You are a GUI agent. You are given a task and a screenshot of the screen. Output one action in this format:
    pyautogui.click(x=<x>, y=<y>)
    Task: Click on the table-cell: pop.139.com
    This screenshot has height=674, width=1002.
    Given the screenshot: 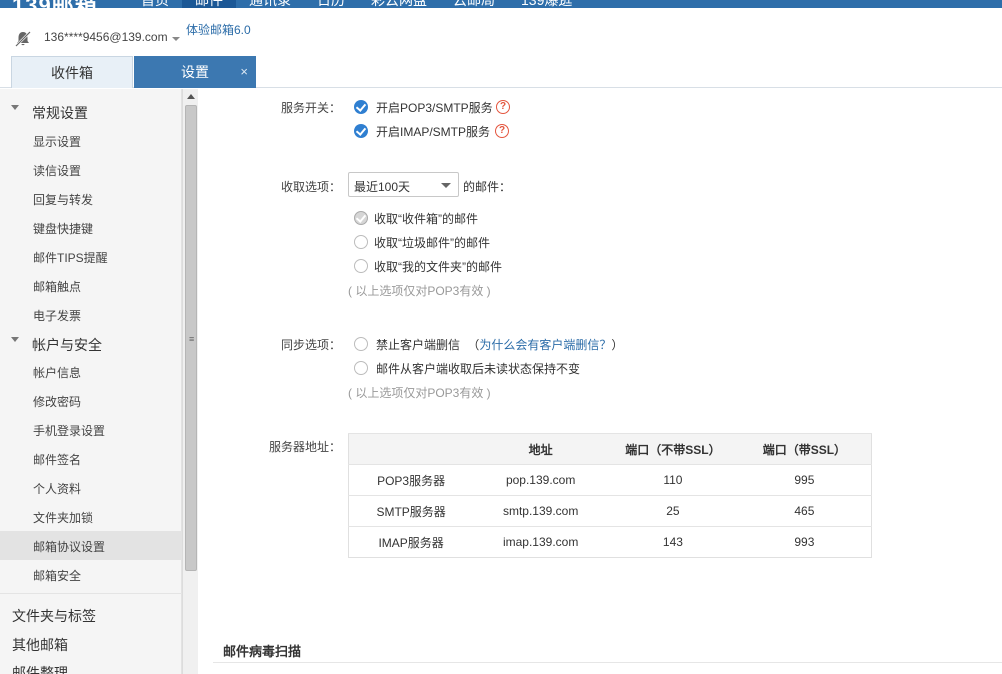 What is the action you would take?
    pyautogui.click(x=541, y=480)
    